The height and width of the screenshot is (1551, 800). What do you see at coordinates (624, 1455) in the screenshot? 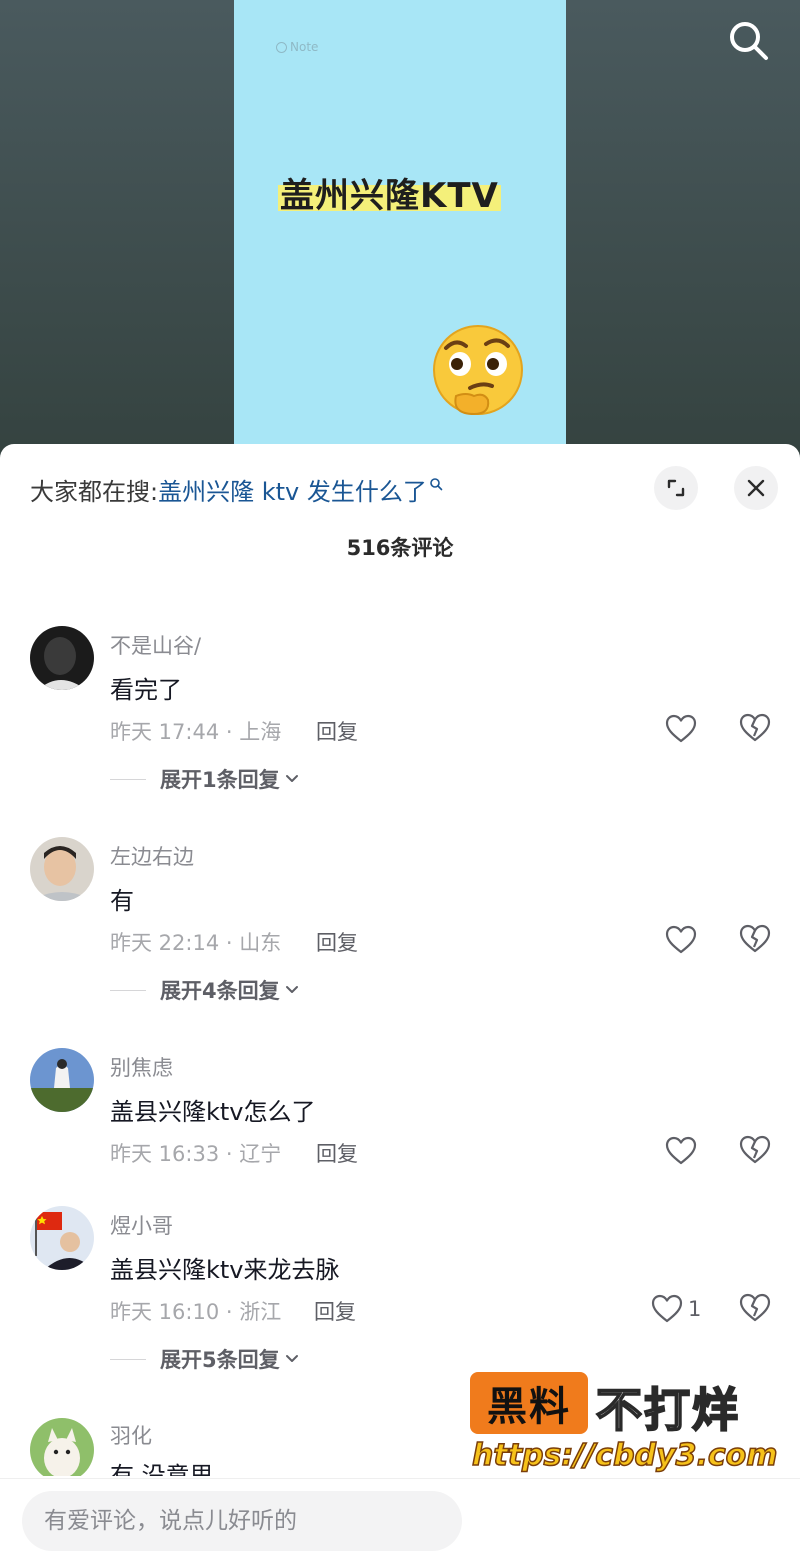
I see `watermark-url: https://cbdy3.com` at bounding box center [624, 1455].